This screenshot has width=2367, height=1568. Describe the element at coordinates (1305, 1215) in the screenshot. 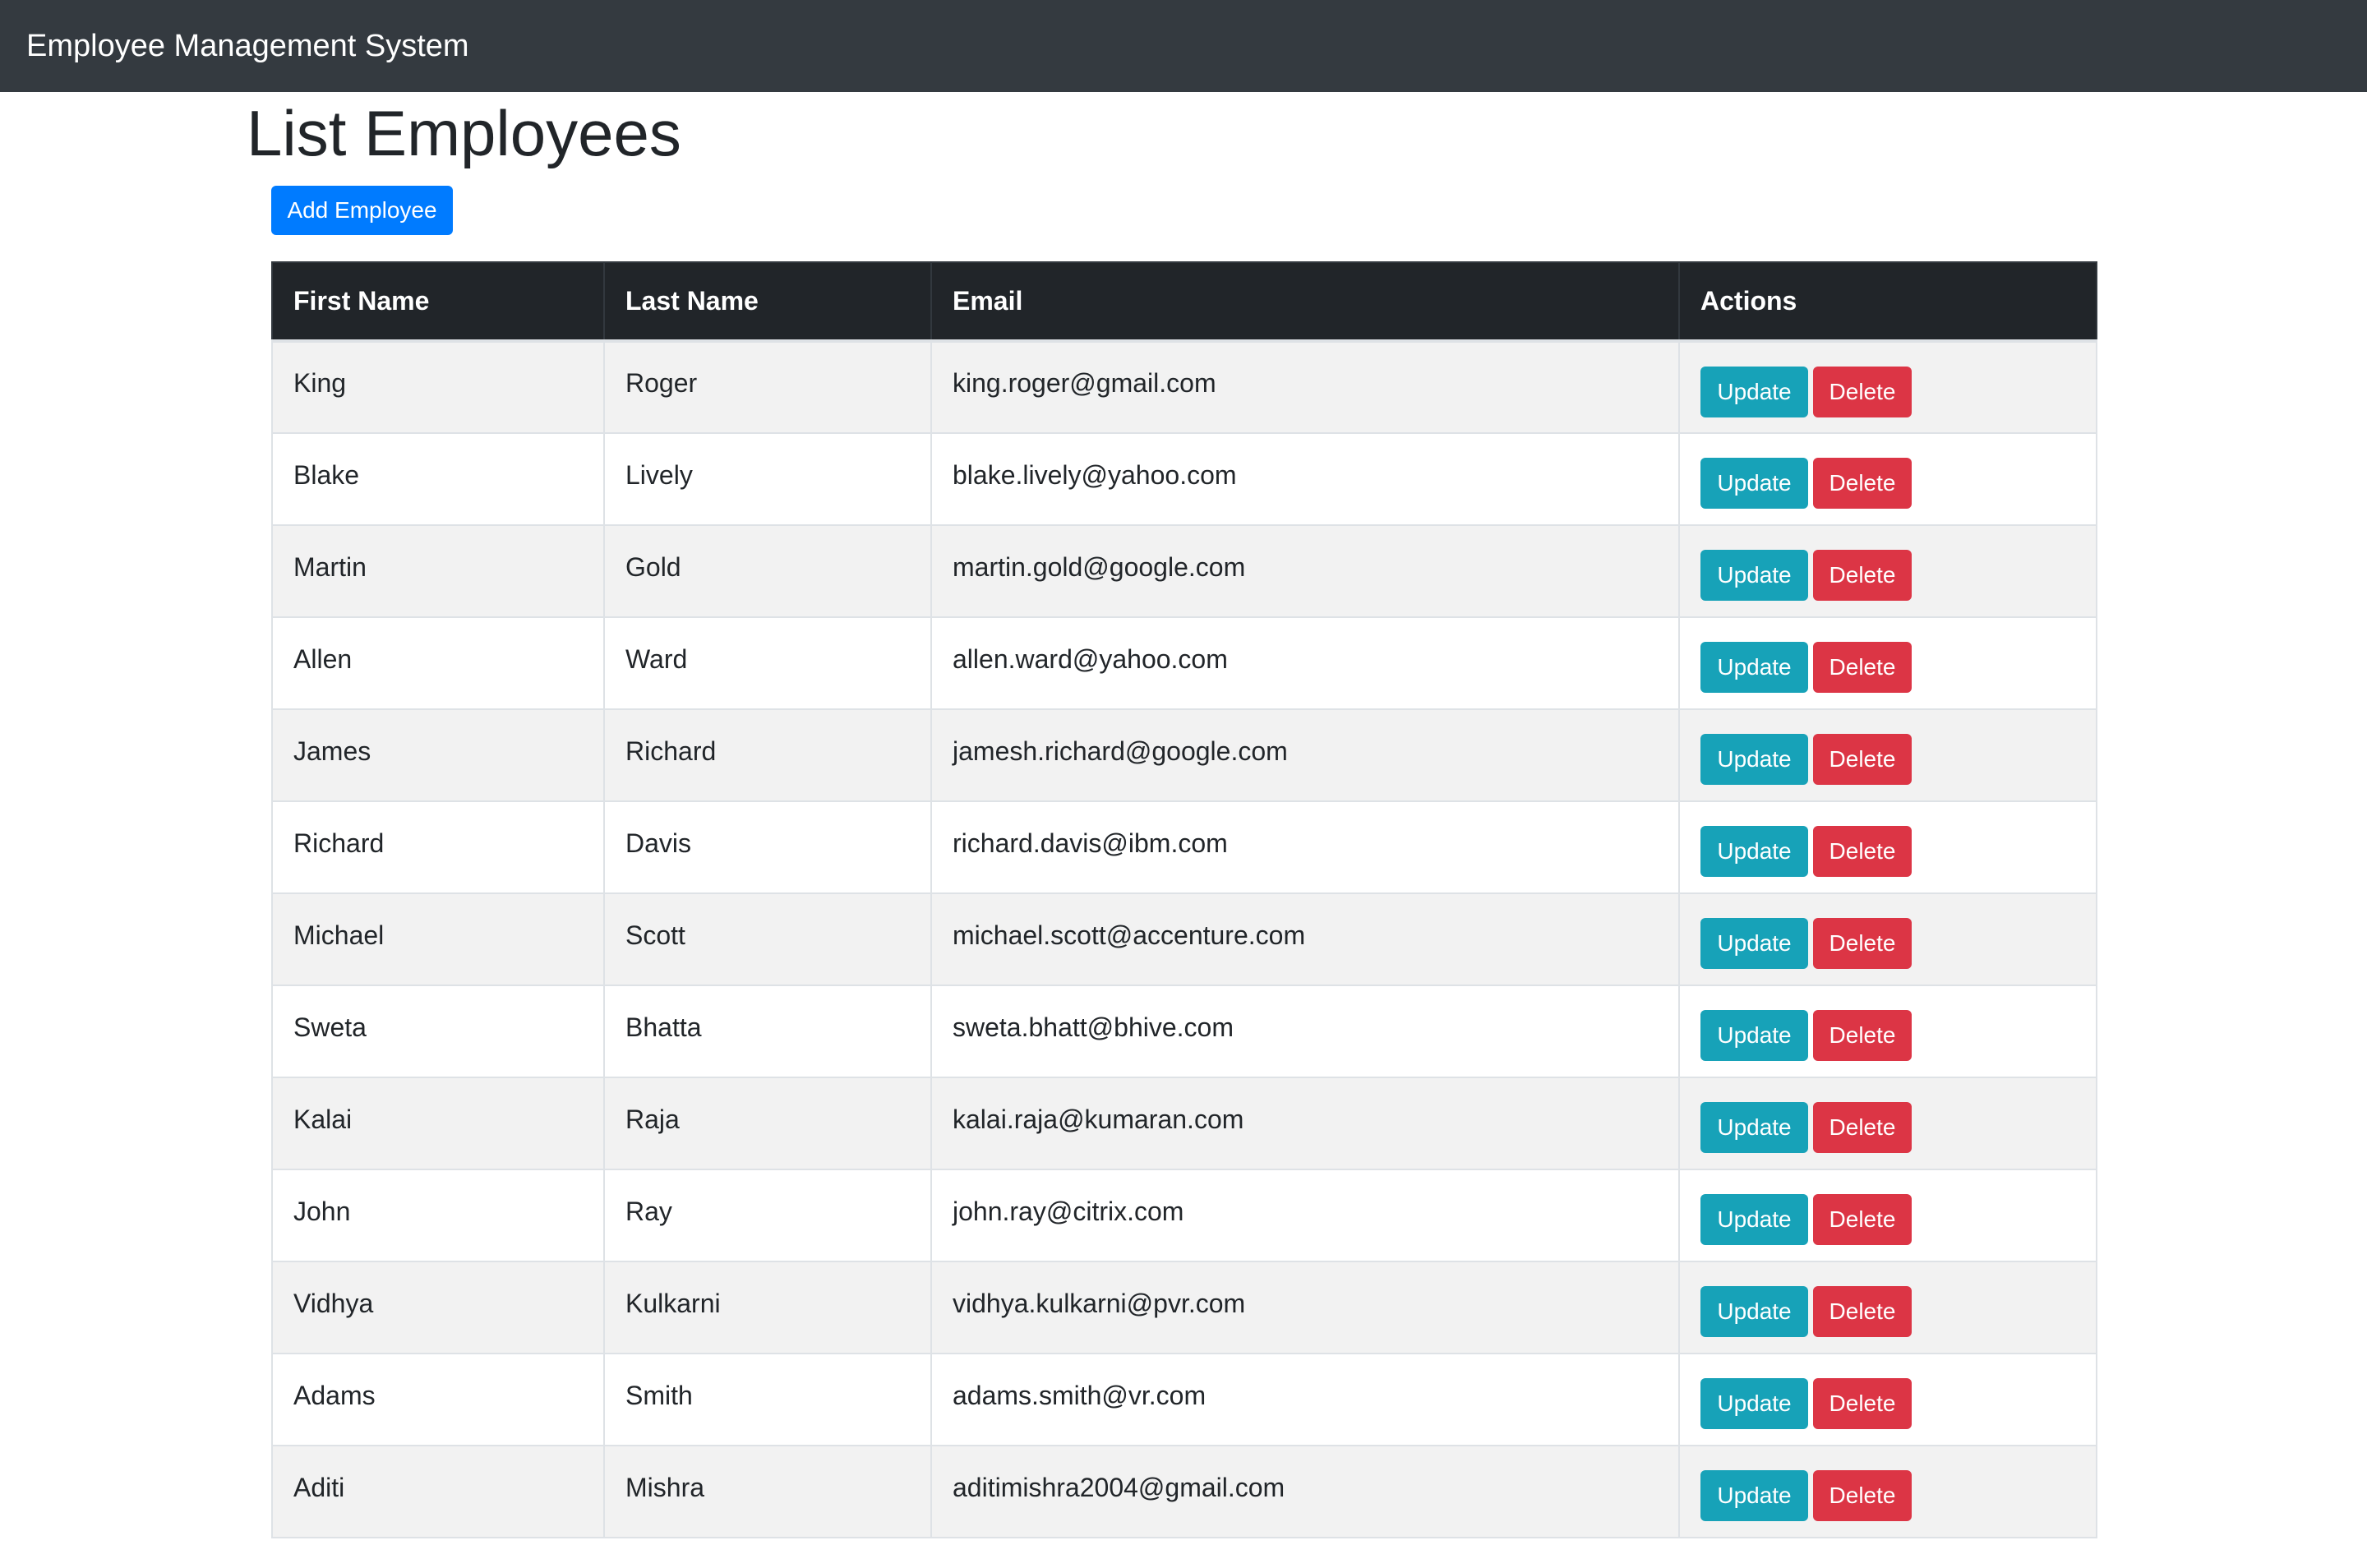

I see `email-cell: john.ray@citrix.com` at that location.